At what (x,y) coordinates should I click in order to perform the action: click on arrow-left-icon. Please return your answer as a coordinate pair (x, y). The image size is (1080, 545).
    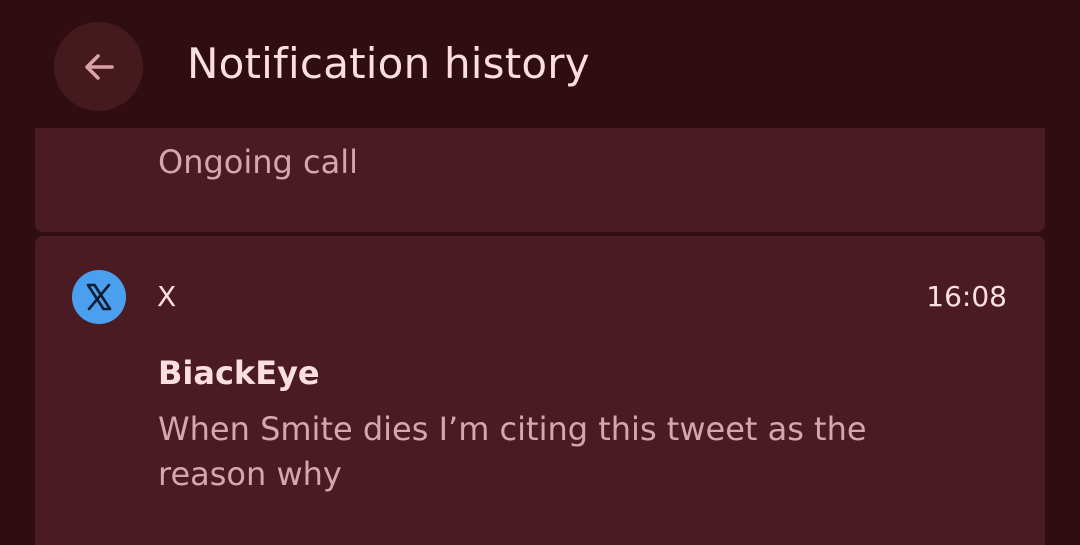
    Looking at the image, I should click on (99, 66).